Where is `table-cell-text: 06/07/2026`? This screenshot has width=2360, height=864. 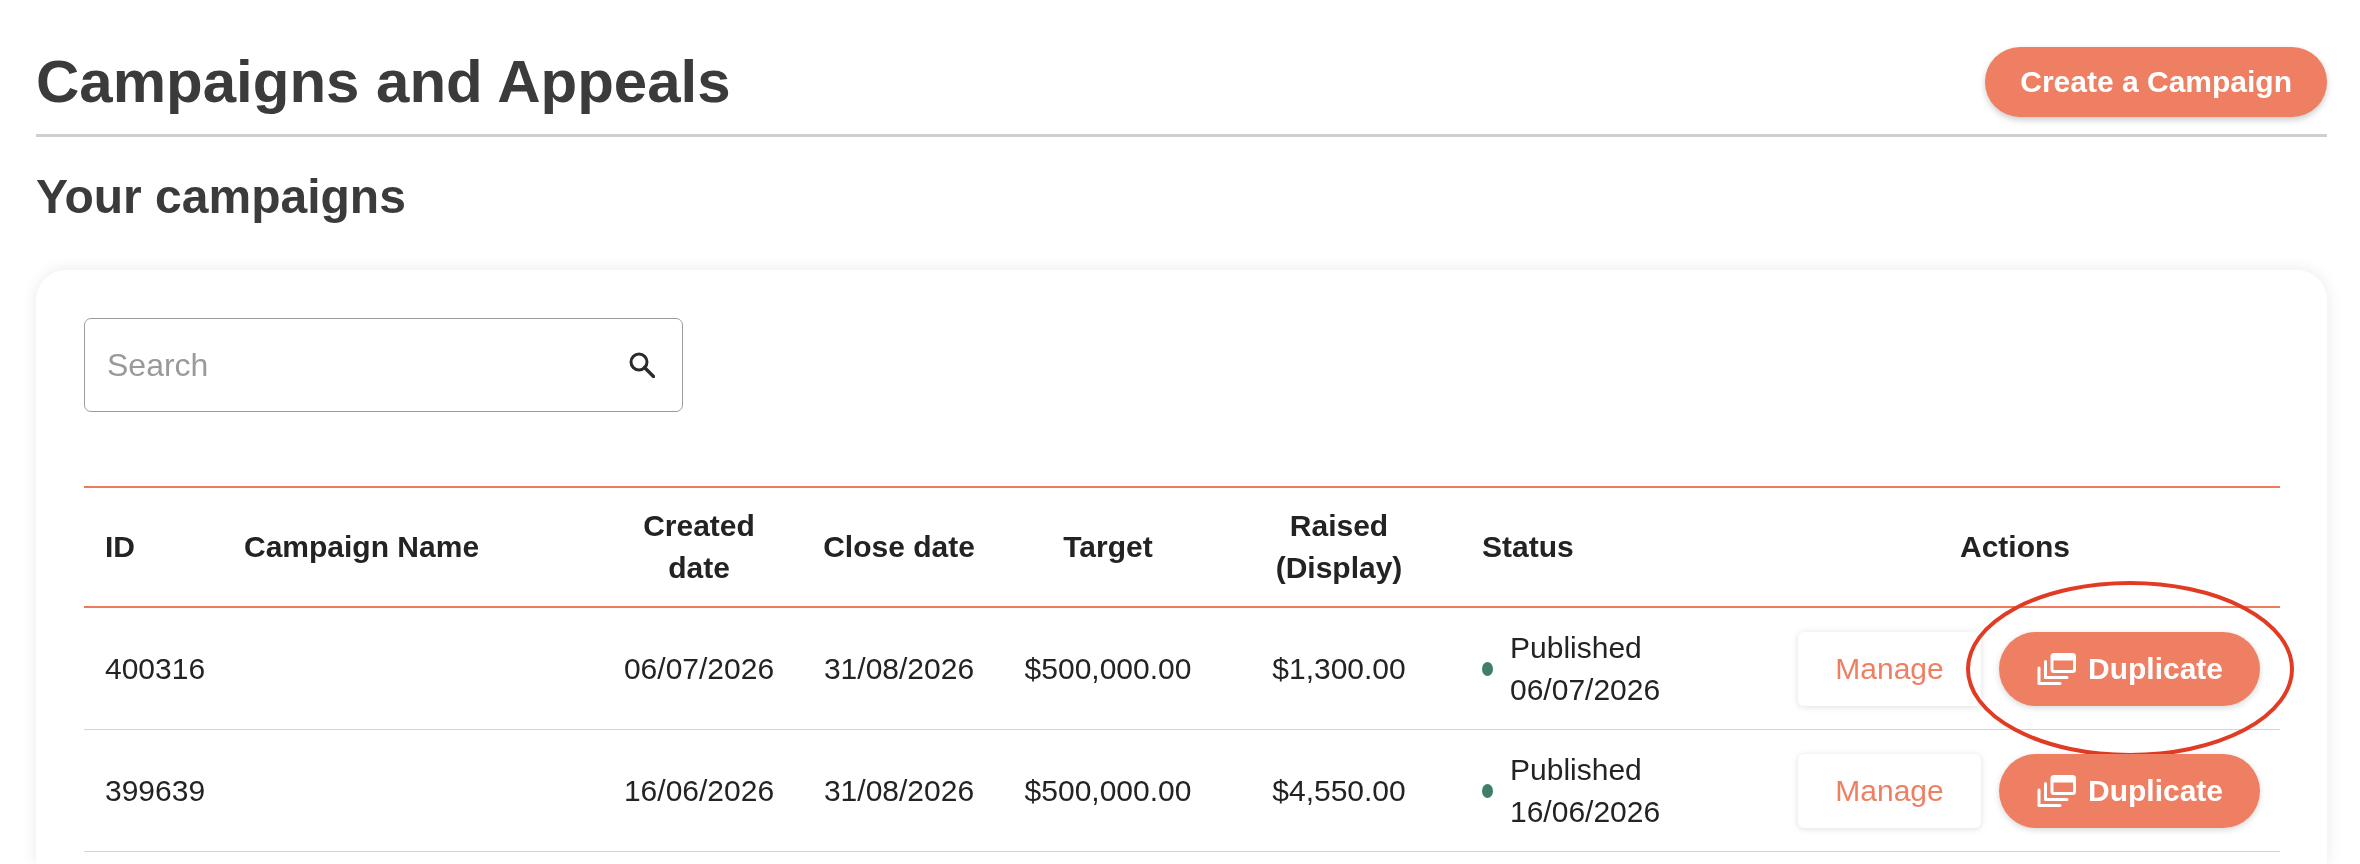
table-cell-text: 06/07/2026 is located at coordinates (699, 668).